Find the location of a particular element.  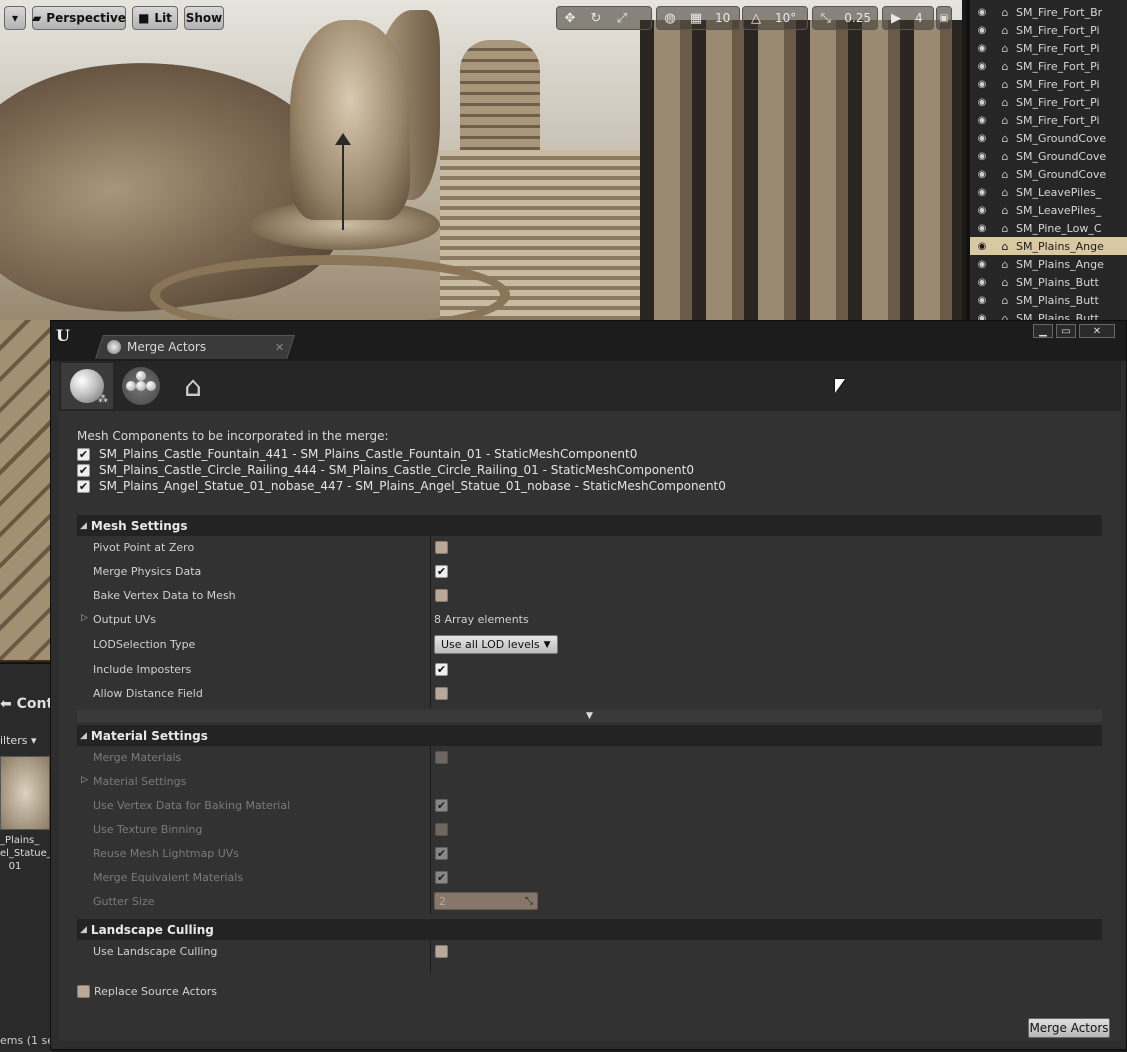

grid-icon: ▦ is located at coordinates (696, 18).